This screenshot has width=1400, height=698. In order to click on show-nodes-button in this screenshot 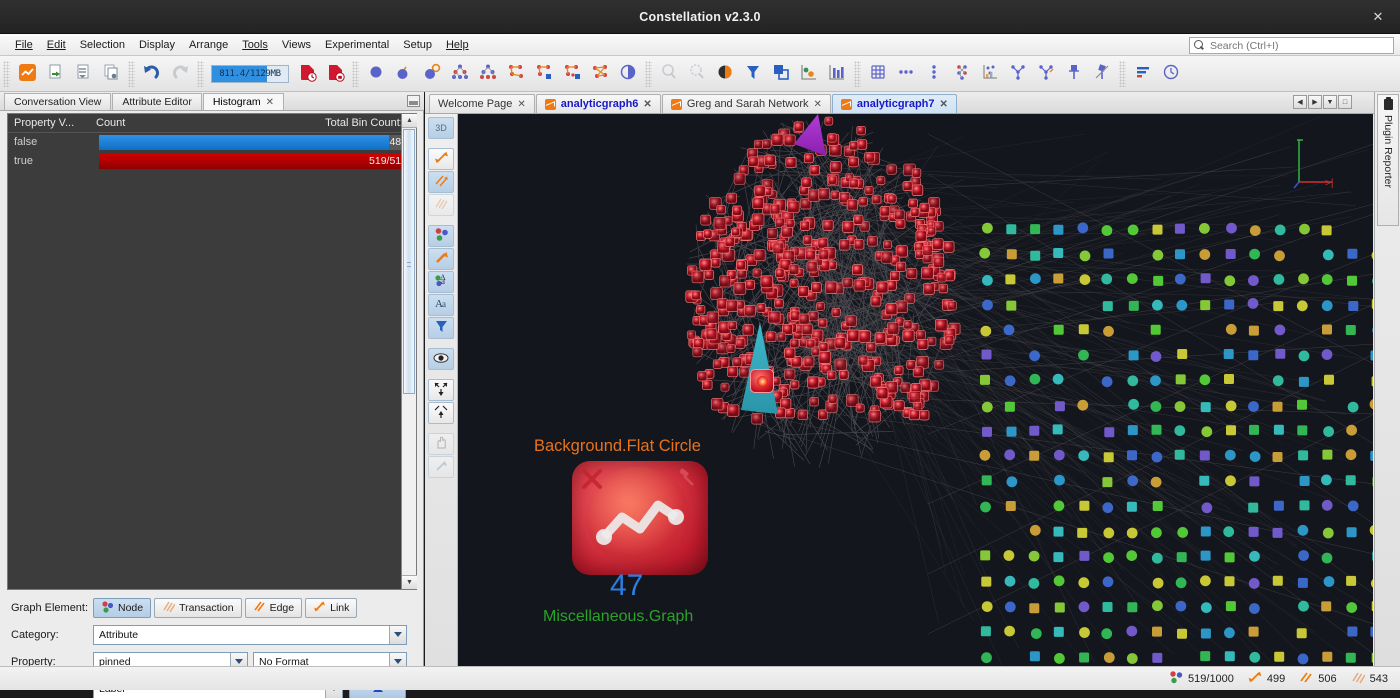, I will do `click(441, 236)`.